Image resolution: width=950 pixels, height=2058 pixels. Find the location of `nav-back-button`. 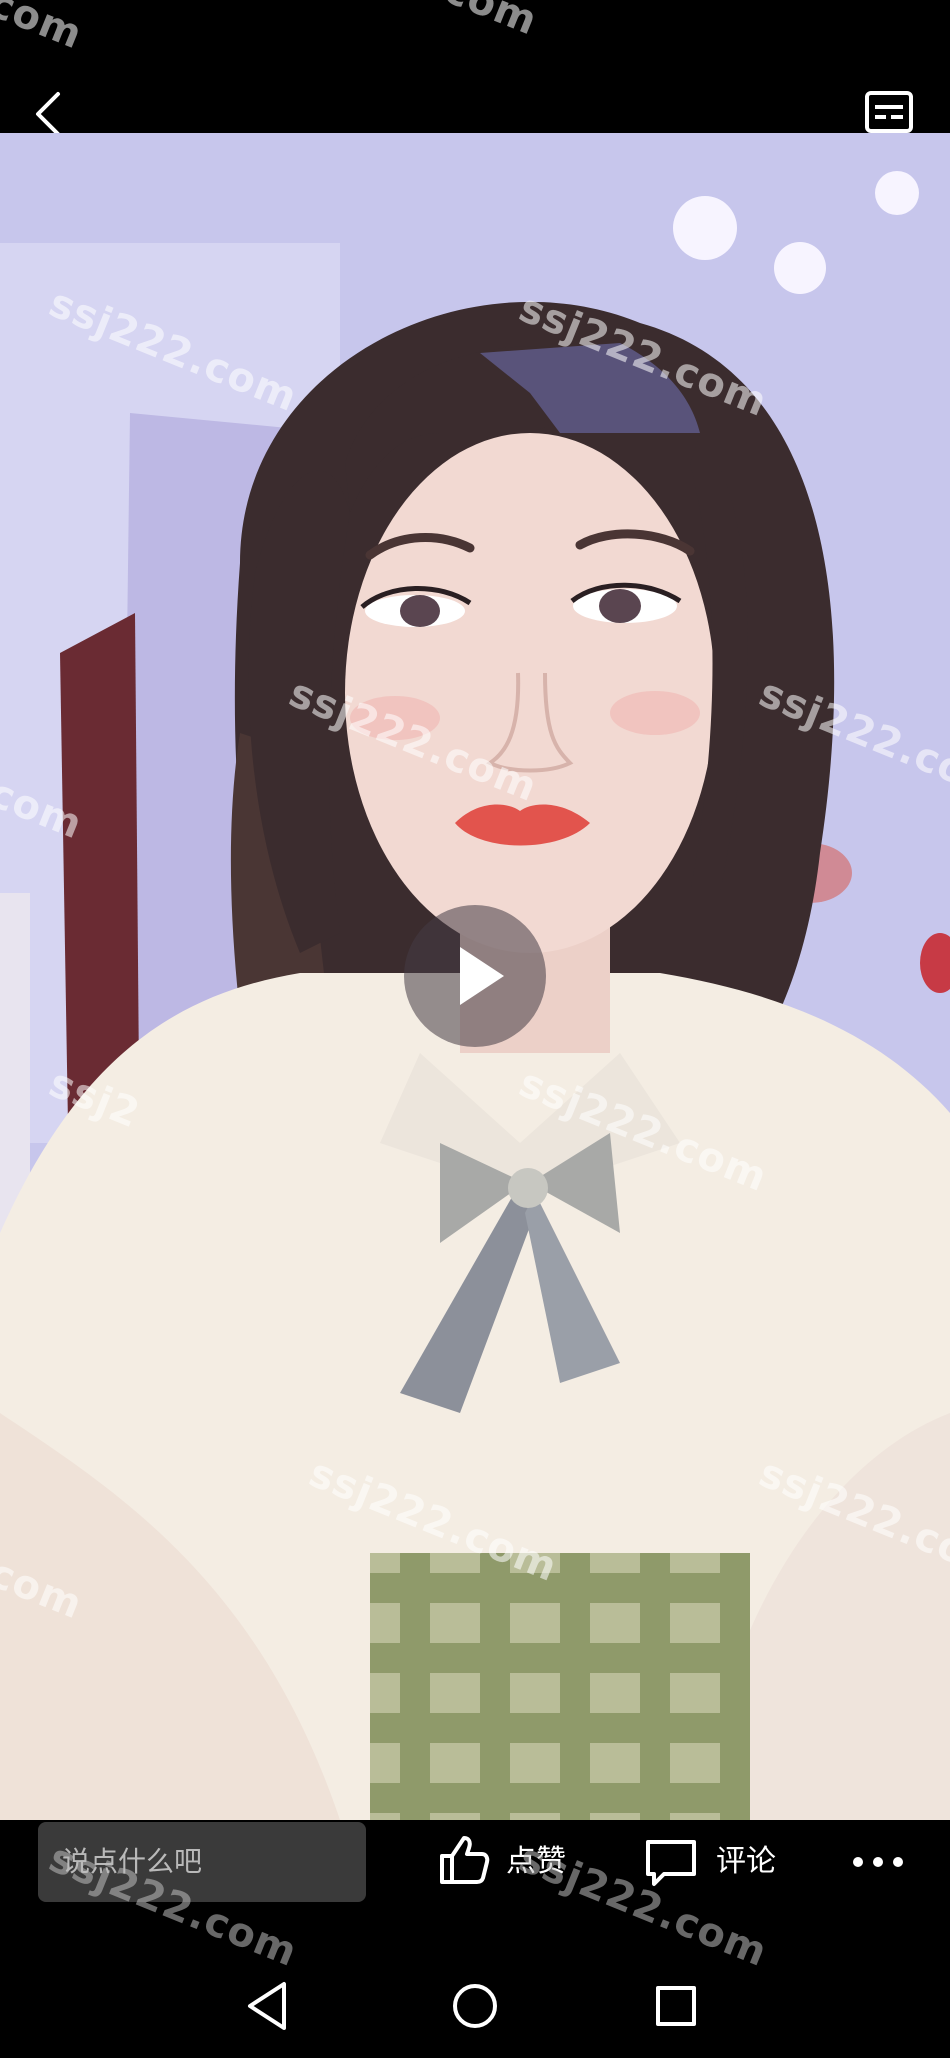

nav-back-button is located at coordinates (270, 2006).